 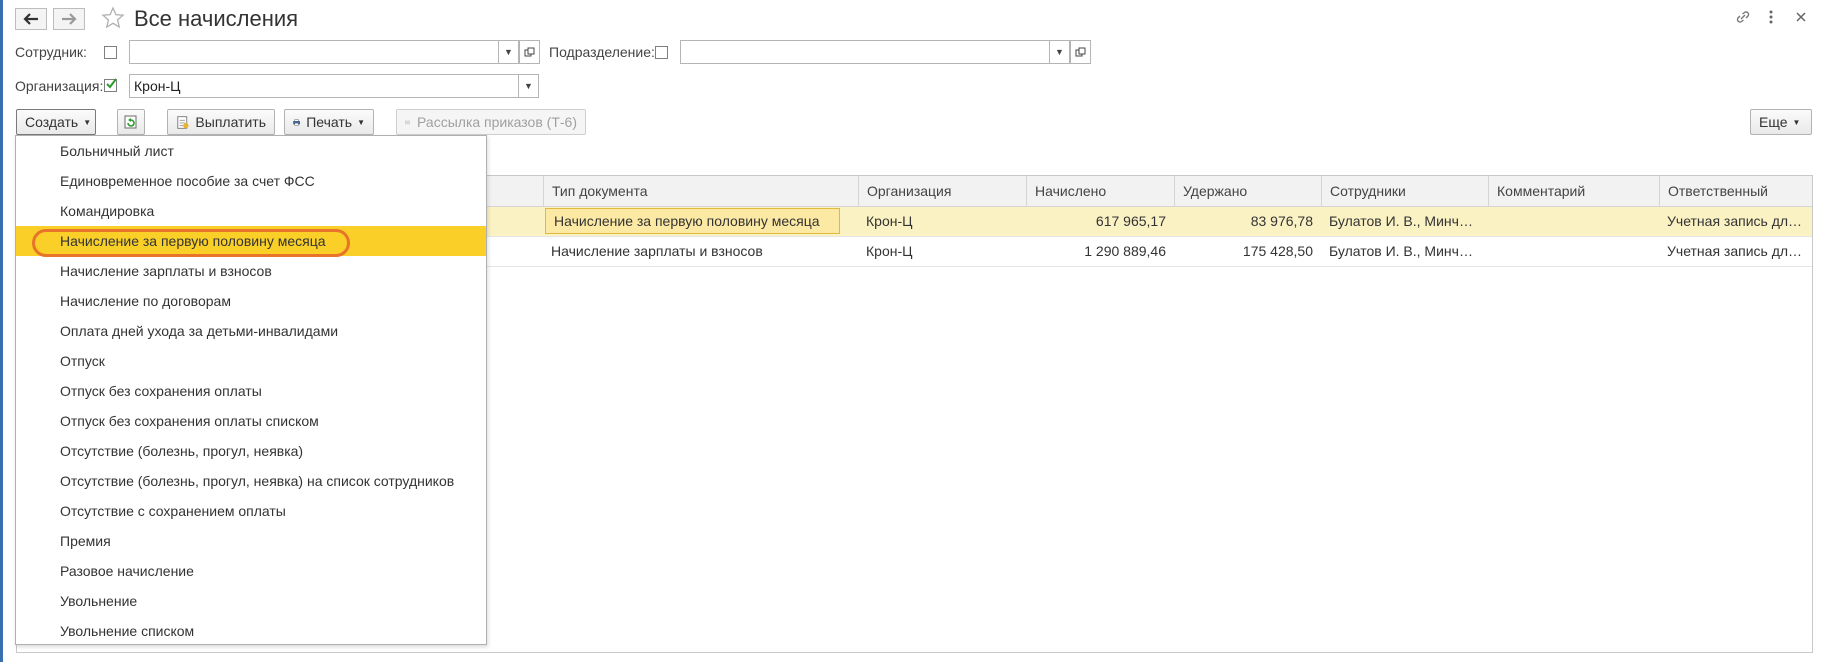 What do you see at coordinates (251, 301) in the screenshot?
I see `menu-item: Начисление по договорам` at bounding box center [251, 301].